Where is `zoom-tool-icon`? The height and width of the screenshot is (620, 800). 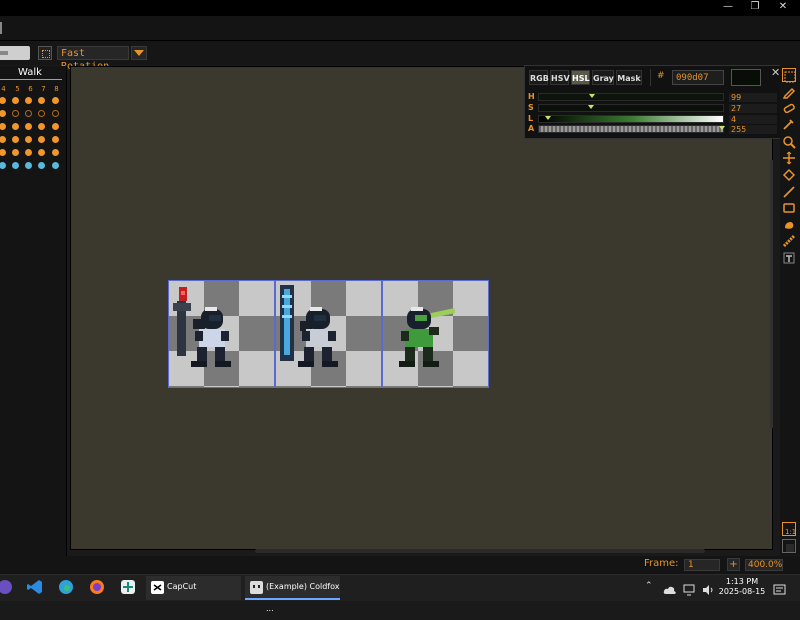 zoom-tool-icon is located at coordinates (789, 141).